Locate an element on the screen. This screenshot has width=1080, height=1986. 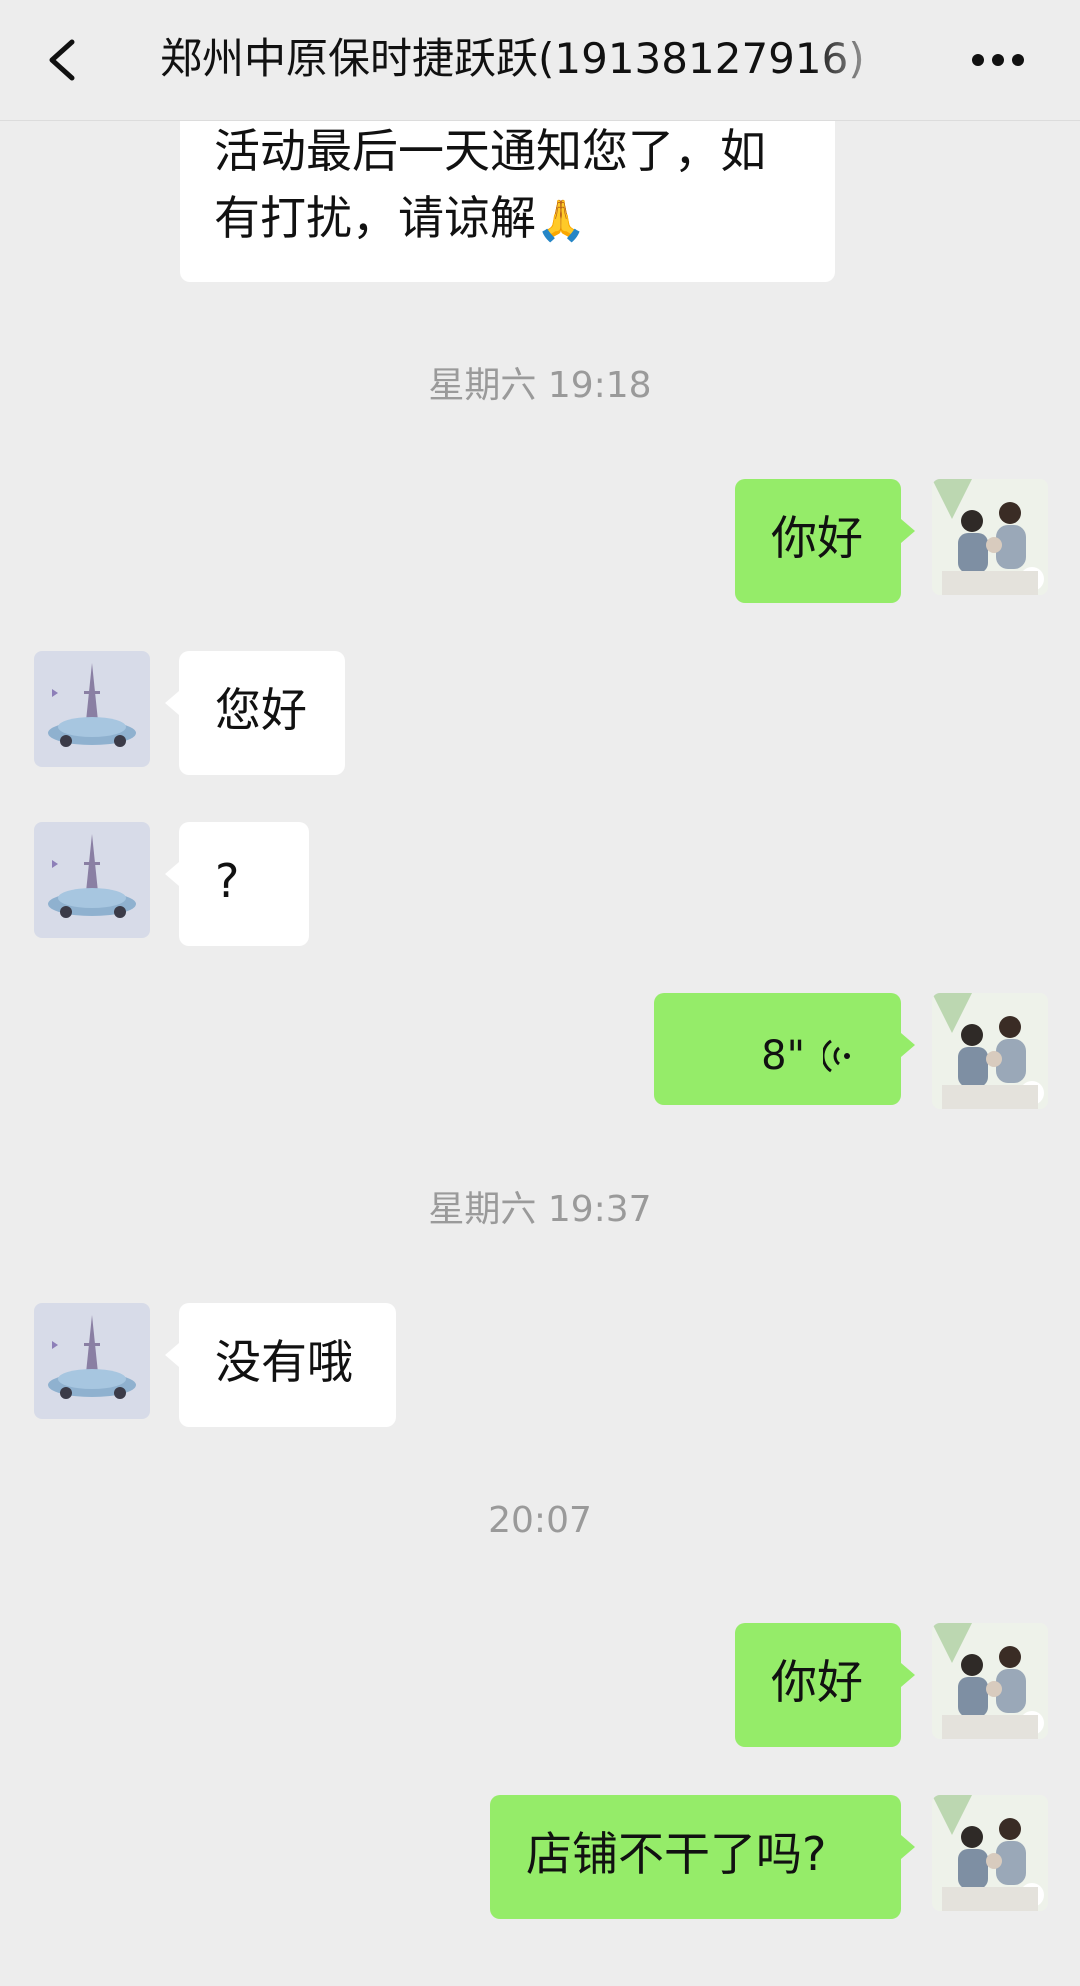
chat-header: 郑州中原保时捷跃跃(19138127916) is located at coordinates (540, 60).